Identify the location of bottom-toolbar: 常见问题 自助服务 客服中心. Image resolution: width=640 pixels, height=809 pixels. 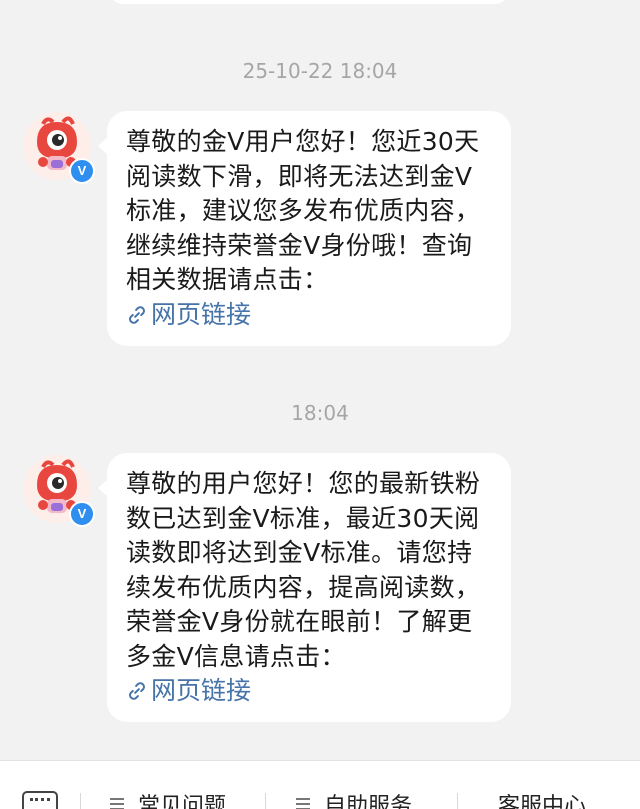
(320, 784).